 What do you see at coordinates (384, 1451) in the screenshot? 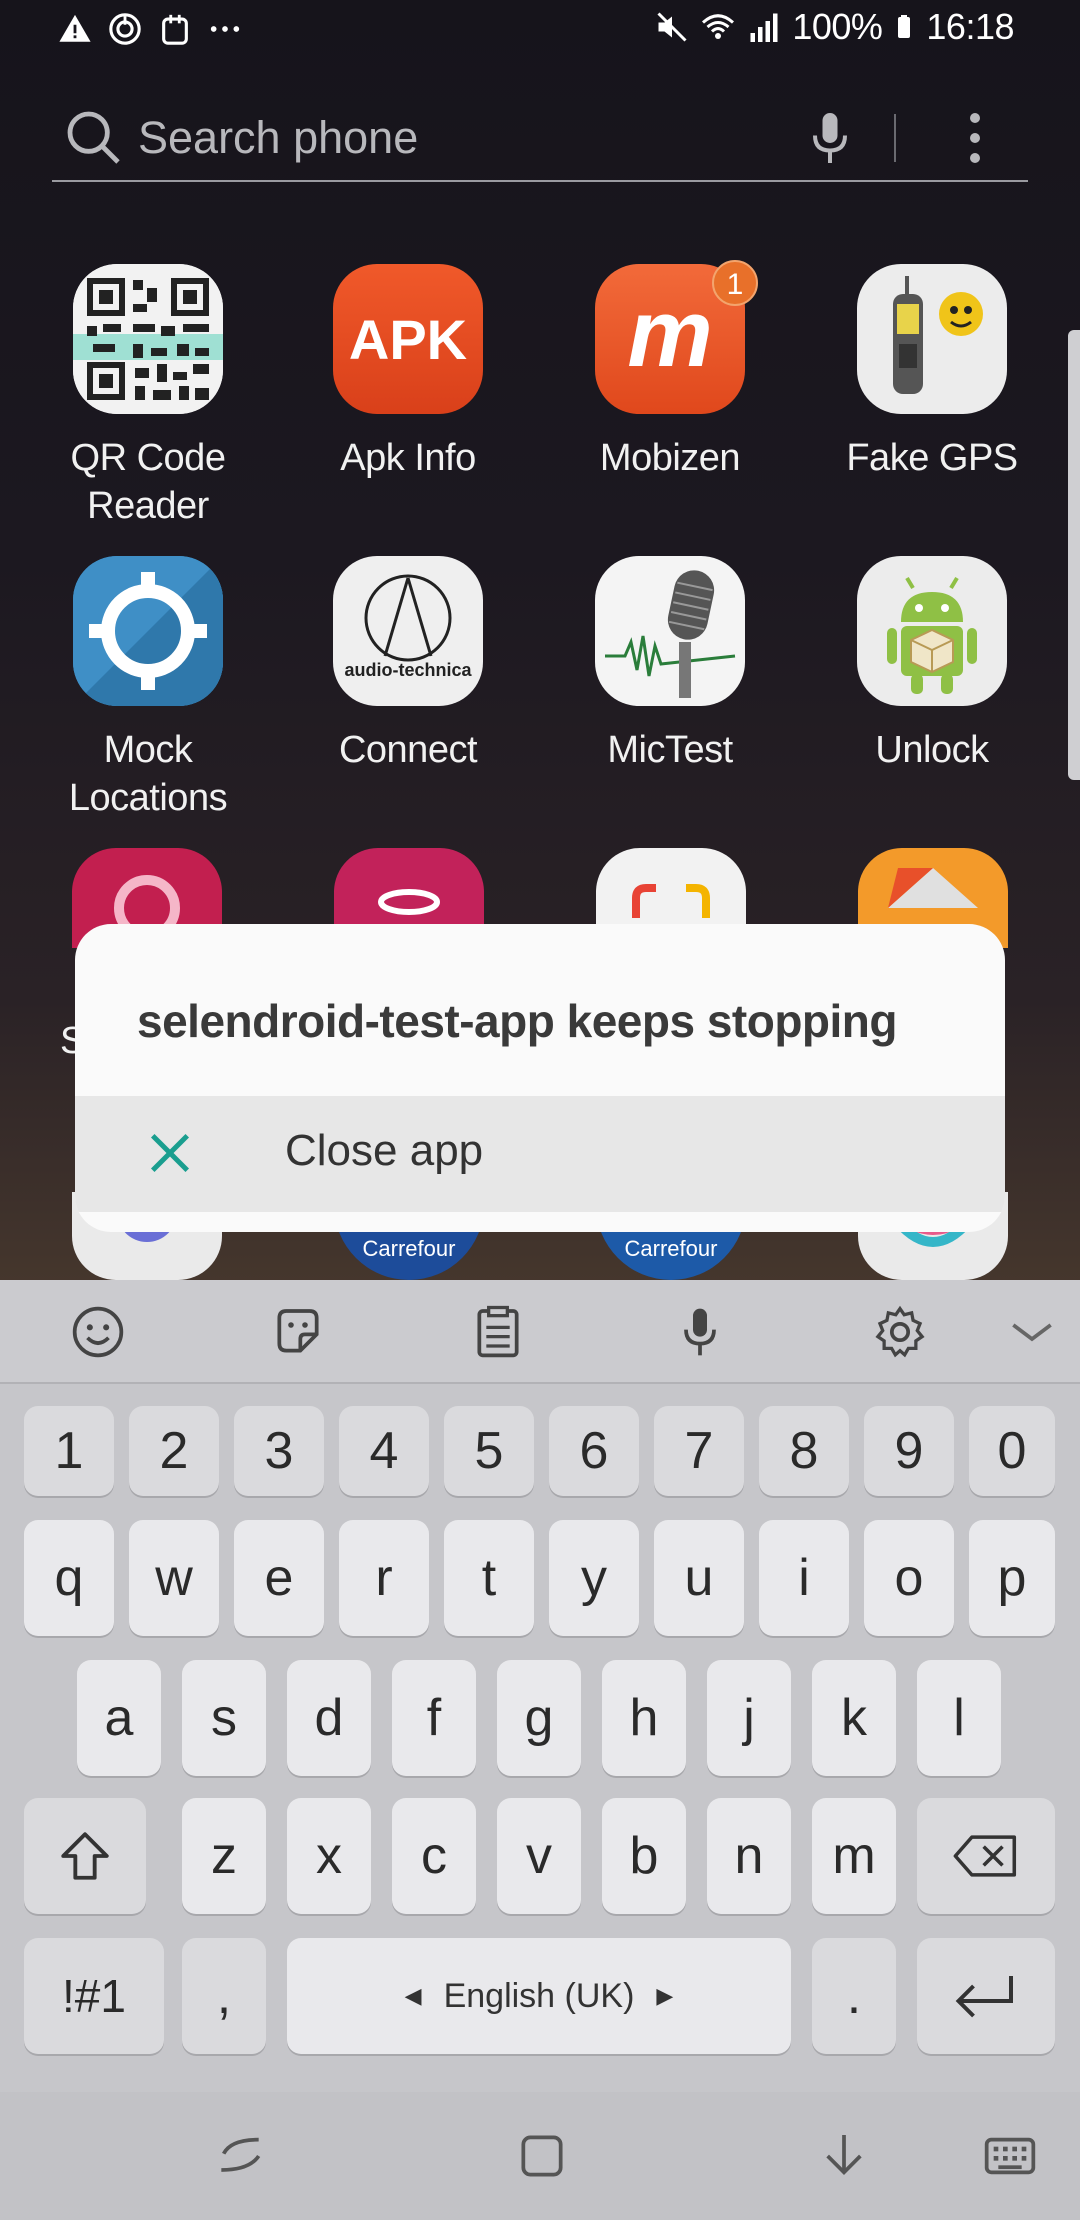
I see `key-4: 4` at bounding box center [384, 1451].